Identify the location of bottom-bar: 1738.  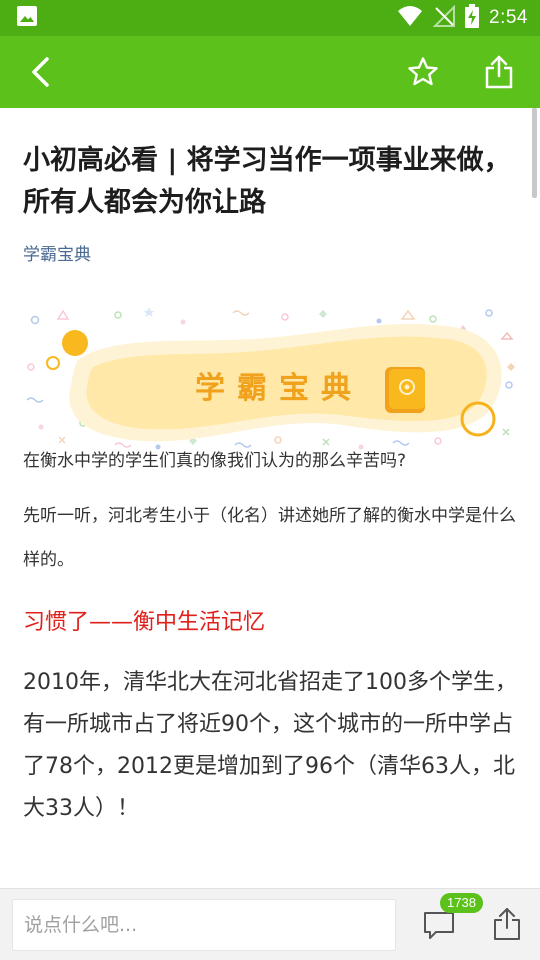
(270, 924).